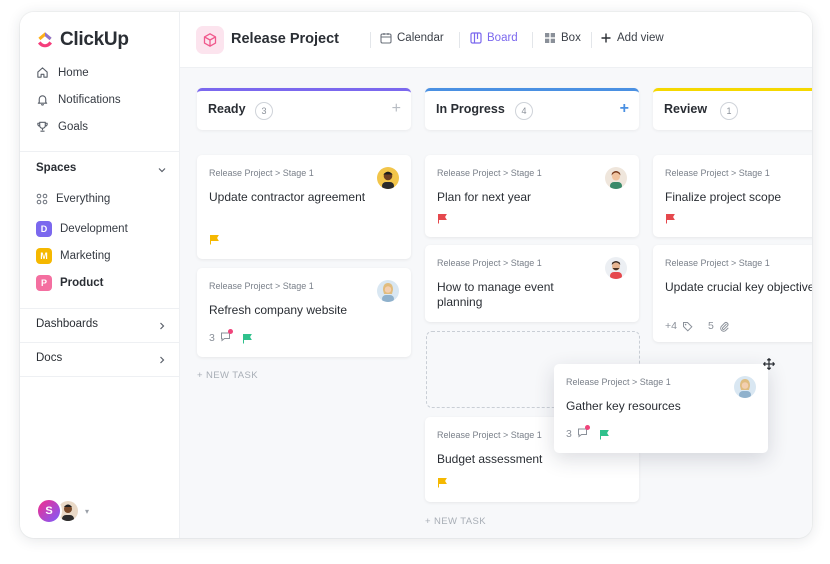  Describe the element at coordinates (162, 170) in the screenshot. I see `chevron-down-icon` at that location.